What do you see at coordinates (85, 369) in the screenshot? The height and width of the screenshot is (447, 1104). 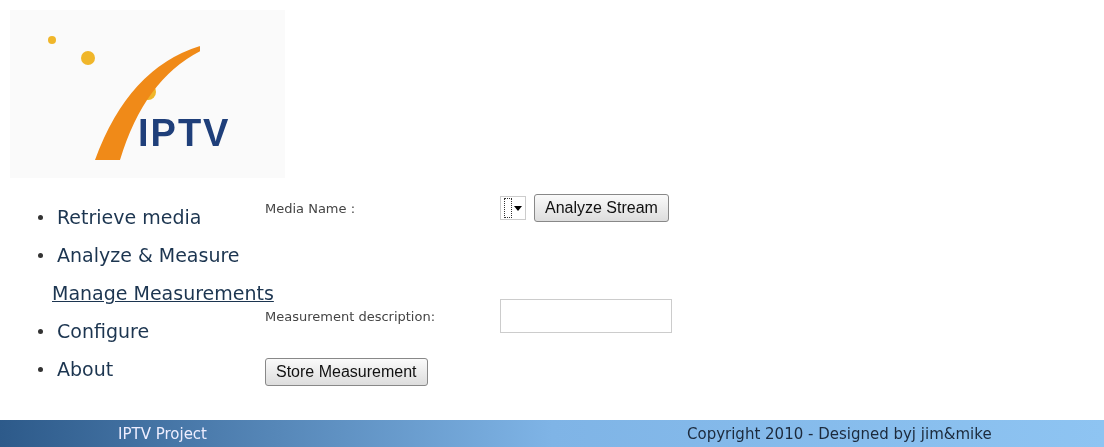 I see `nav-link: About` at bounding box center [85, 369].